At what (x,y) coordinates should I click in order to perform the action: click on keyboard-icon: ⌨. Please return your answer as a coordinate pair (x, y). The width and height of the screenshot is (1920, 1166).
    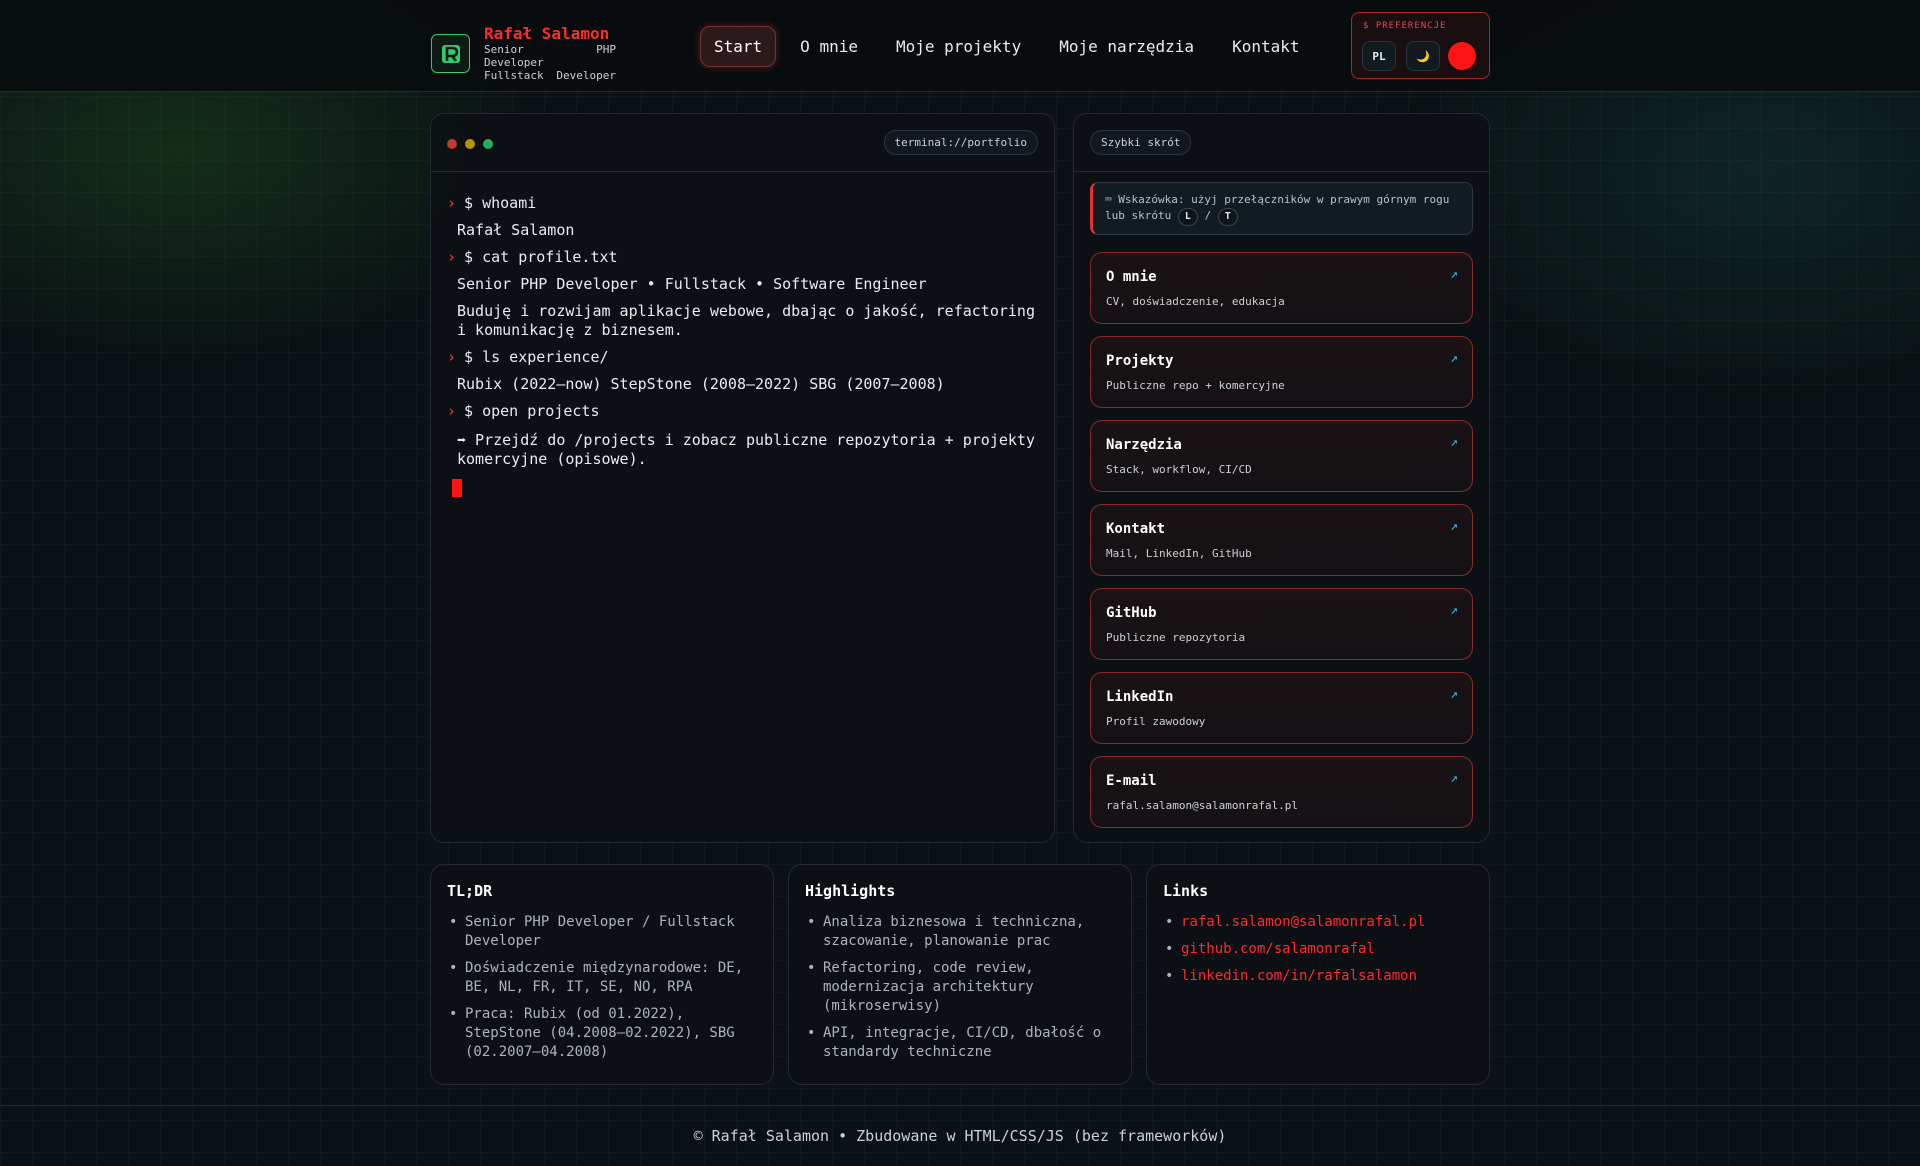
    Looking at the image, I should click on (1108, 199).